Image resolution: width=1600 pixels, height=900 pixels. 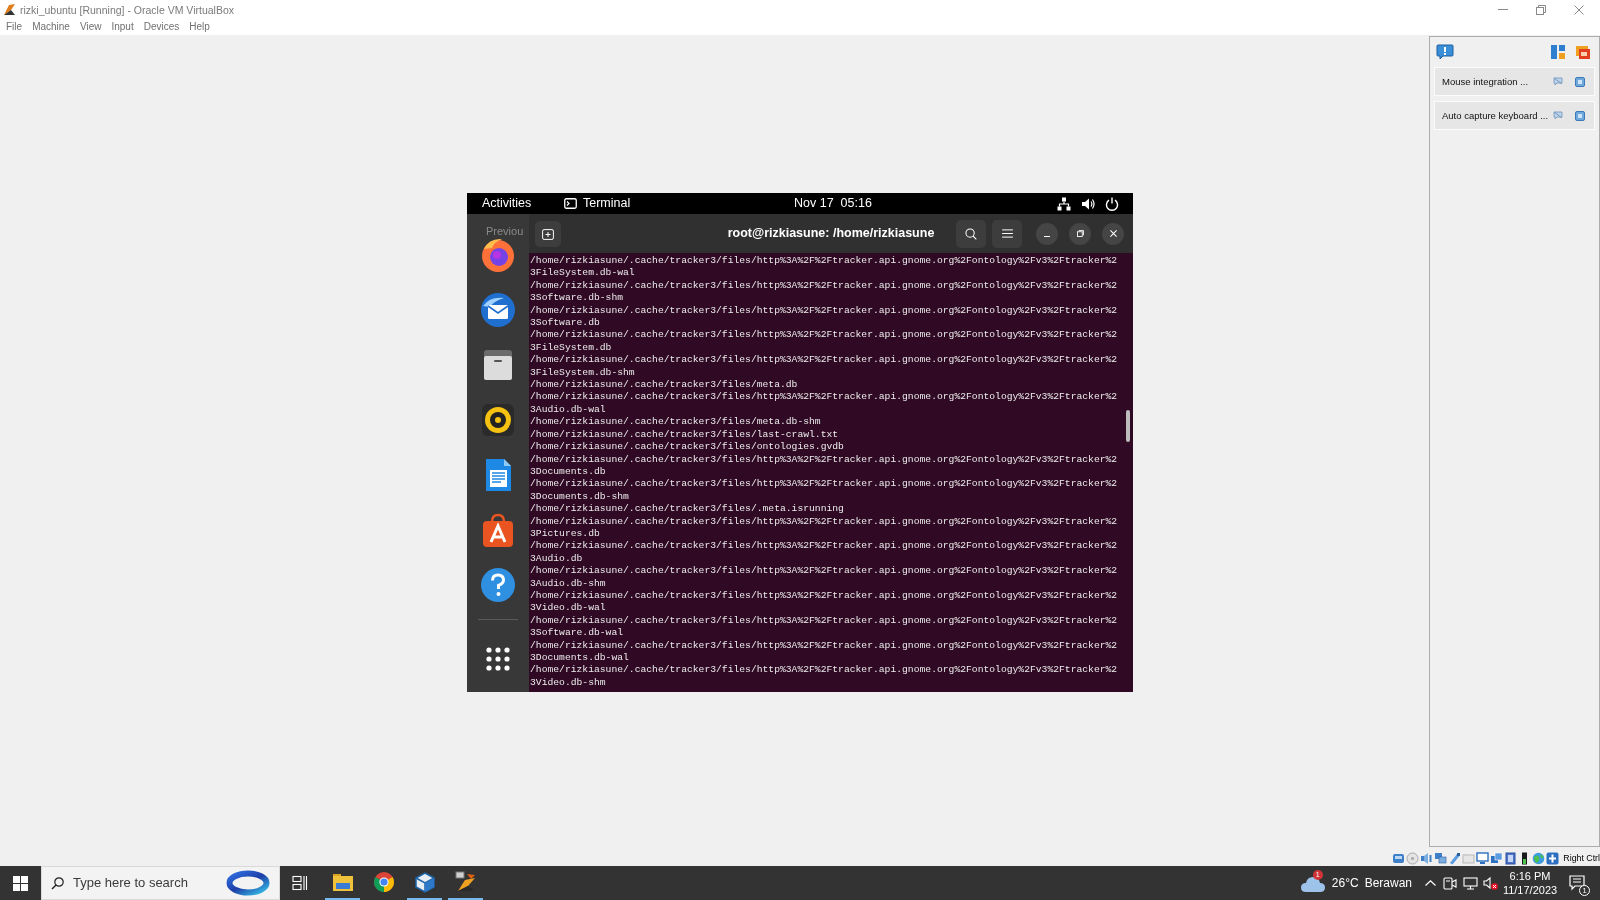 I want to click on folder-icon, so click(x=342, y=882).